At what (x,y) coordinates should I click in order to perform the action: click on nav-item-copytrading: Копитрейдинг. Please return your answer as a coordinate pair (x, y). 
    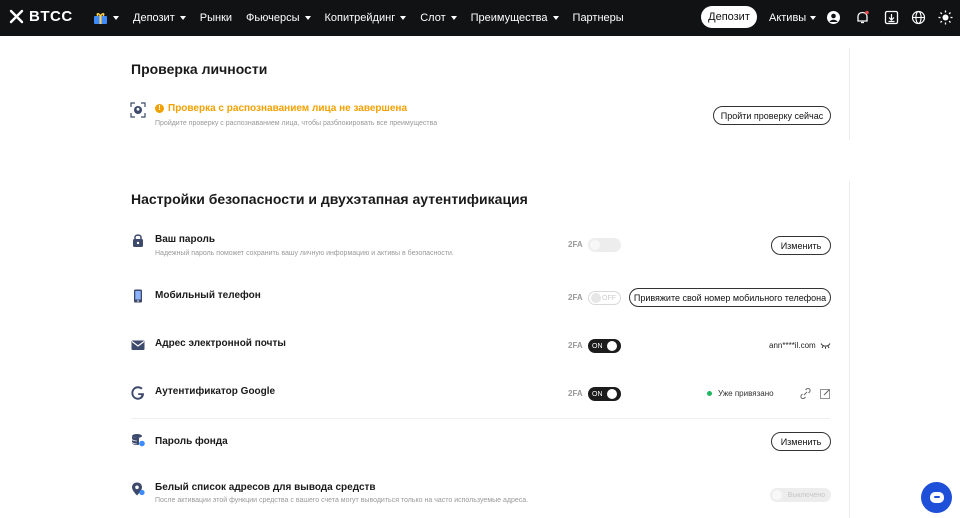
    Looking at the image, I should click on (366, 18).